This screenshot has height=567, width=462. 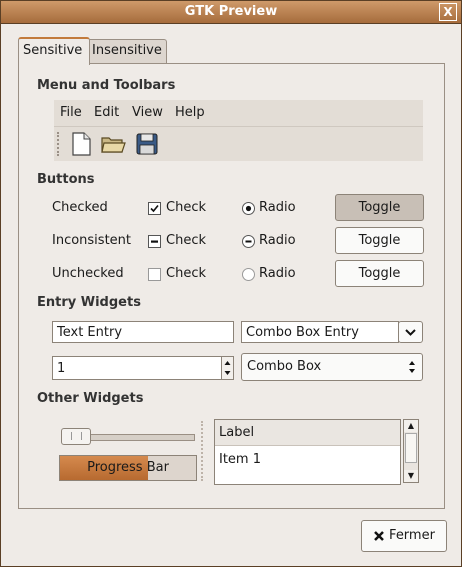 I want to click on progress-label: Progress Bar, so click(x=128, y=467).